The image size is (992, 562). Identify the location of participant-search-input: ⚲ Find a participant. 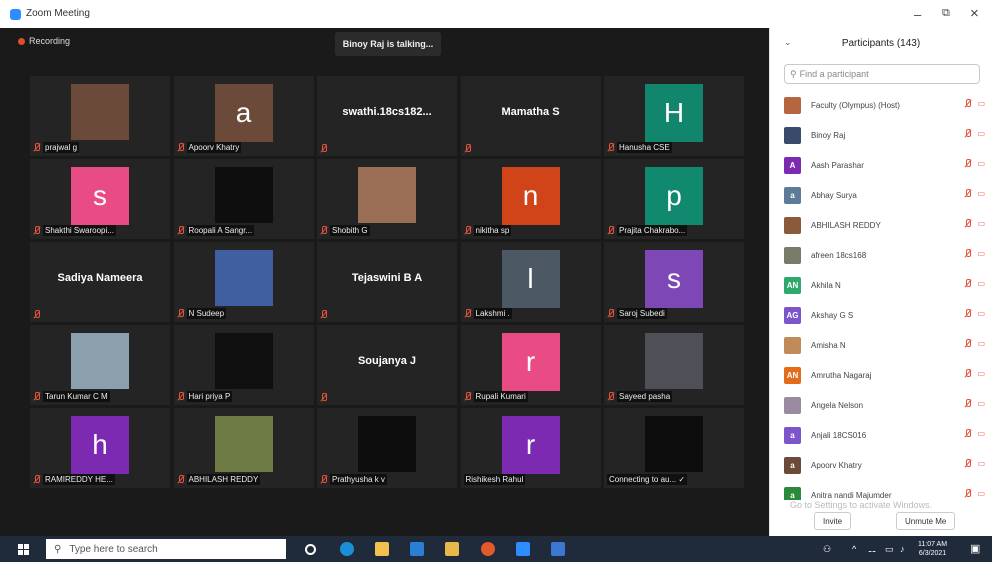
(882, 74).